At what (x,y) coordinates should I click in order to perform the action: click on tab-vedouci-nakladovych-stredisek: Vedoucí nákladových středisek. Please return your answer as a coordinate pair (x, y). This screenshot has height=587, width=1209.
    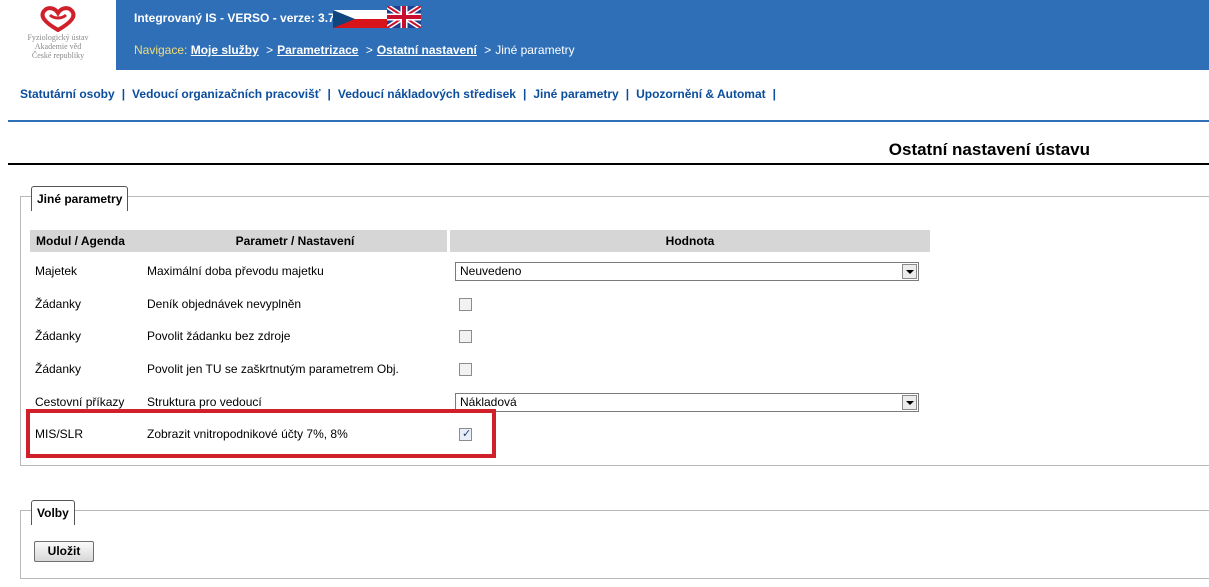
    Looking at the image, I should click on (427, 94).